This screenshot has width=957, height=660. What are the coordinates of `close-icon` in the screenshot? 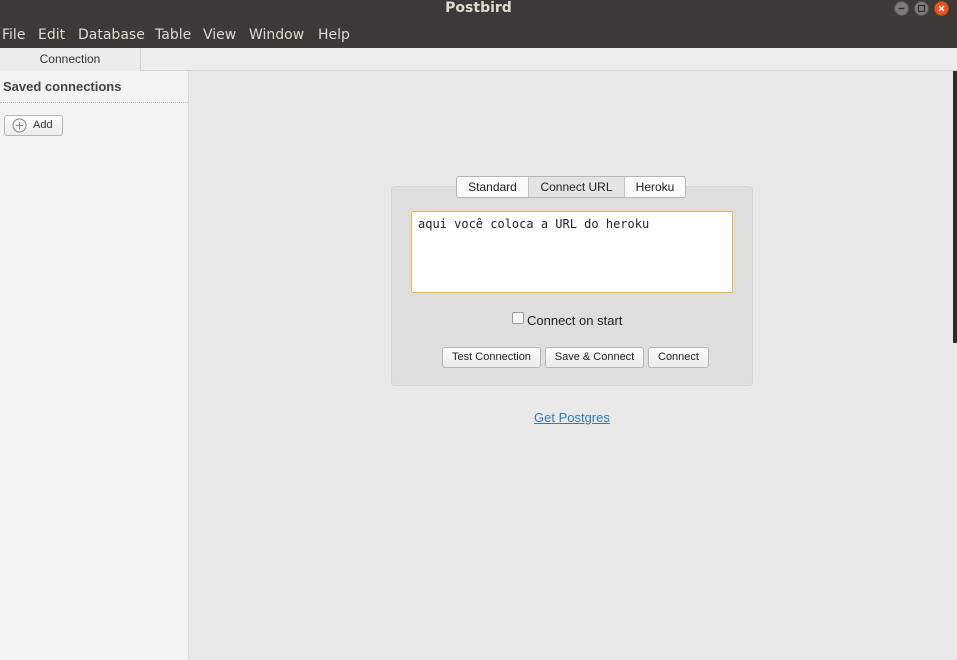 It's located at (941, 8).